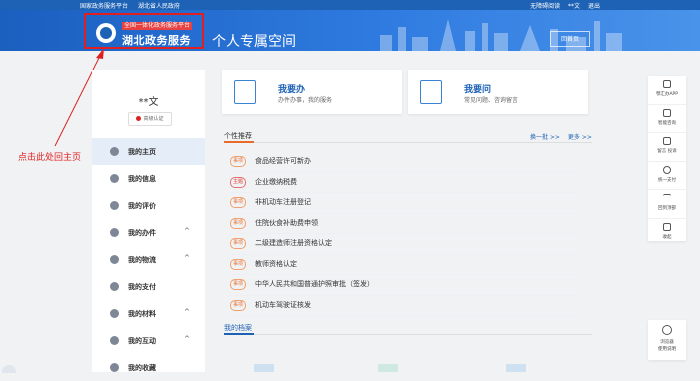 This screenshot has height=381, width=700. What do you see at coordinates (114, 340) in the screenshot?
I see `interaction-icon` at bounding box center [114, 340].